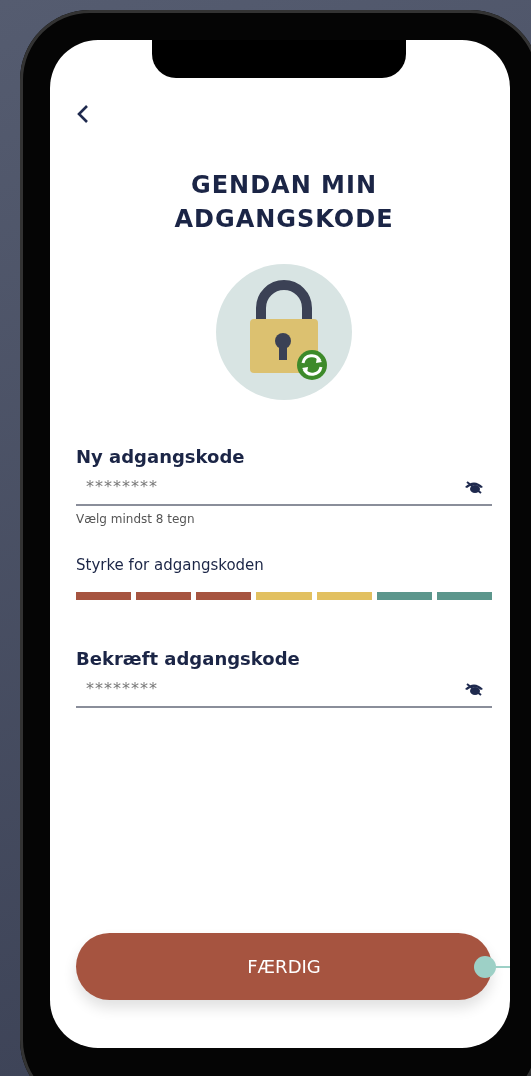 The image size is (531, 1076). Describe the element at coordinates (83, 114) in the screenshot. I see `chevron-left-icon` at that location.